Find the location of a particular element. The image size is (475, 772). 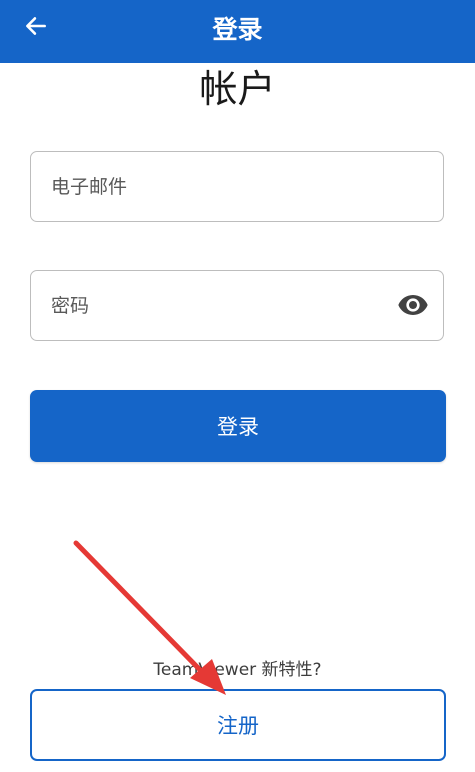

login-button: 登录 is located at coordinates (238, 426).